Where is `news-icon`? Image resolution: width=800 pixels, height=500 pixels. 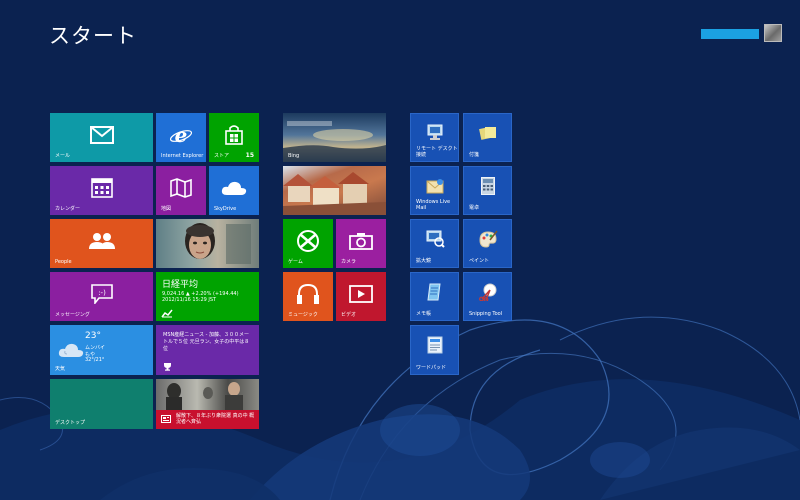 news-icon is located at coordinates (166, 419).